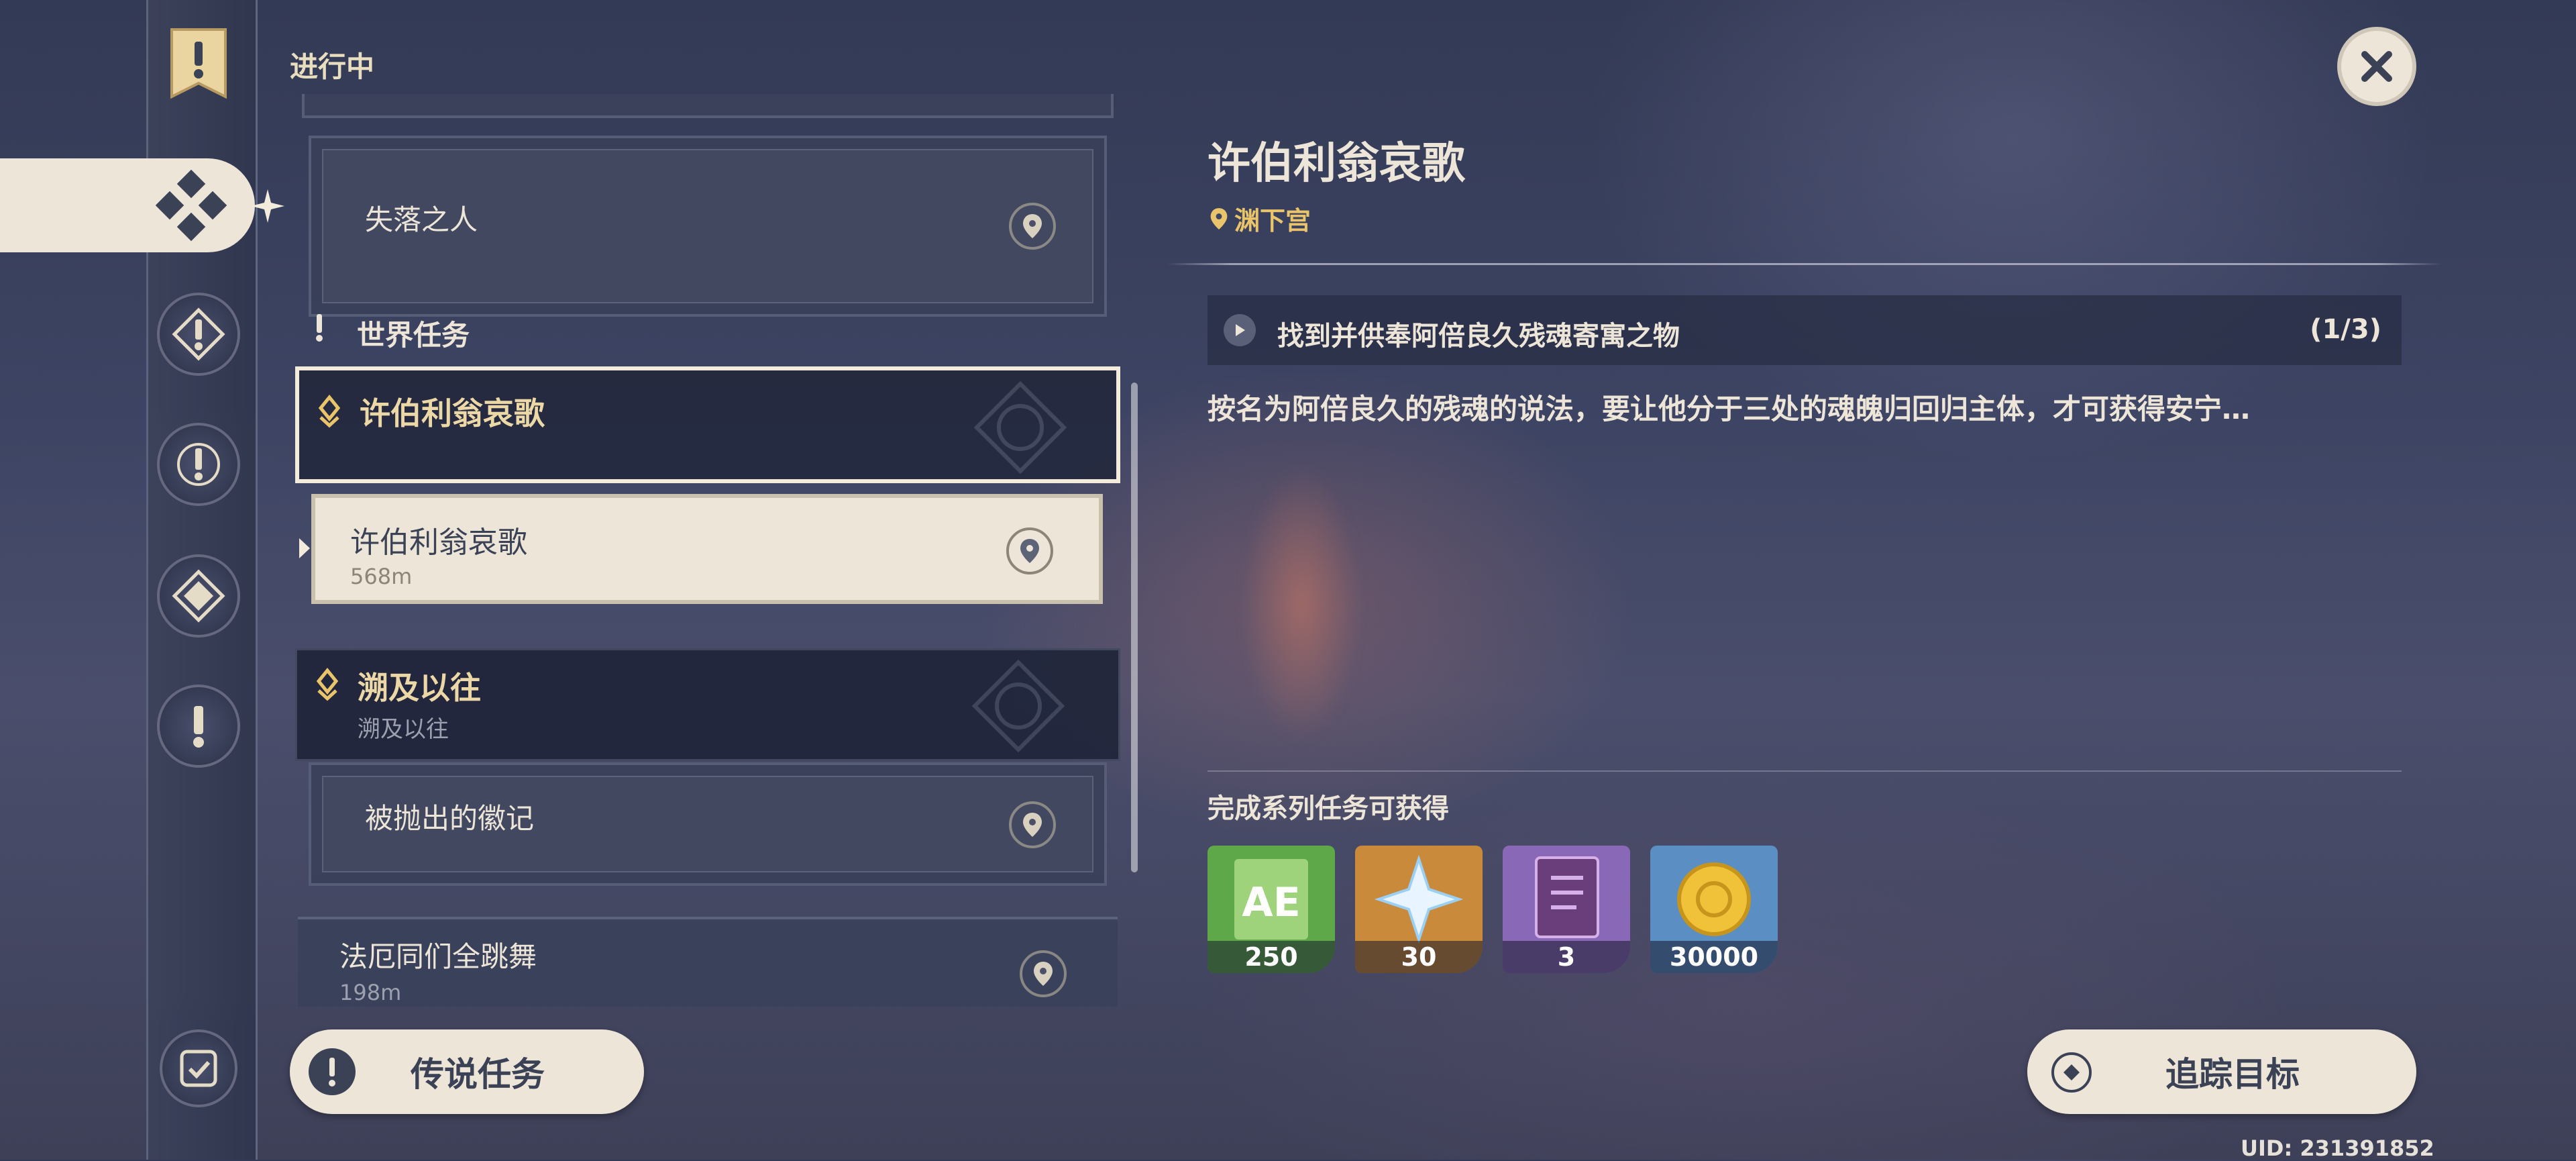  What do you see at coordinates (1219, 218) in the screenshot?
I see `location-marker-icon` at bounding box center [1219, 218].